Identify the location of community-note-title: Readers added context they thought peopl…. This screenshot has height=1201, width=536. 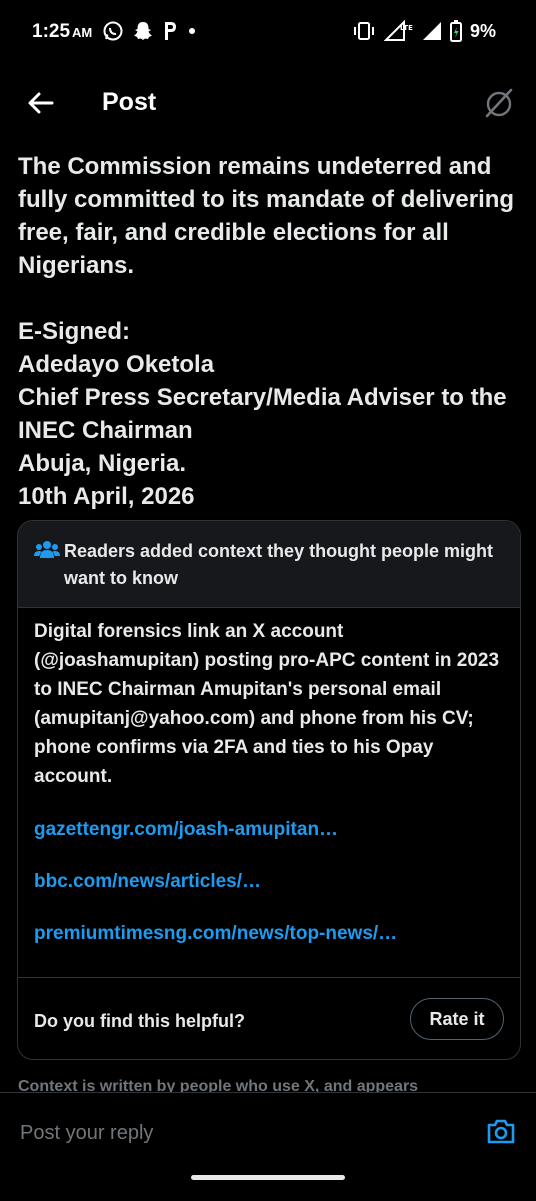
(279, 564).